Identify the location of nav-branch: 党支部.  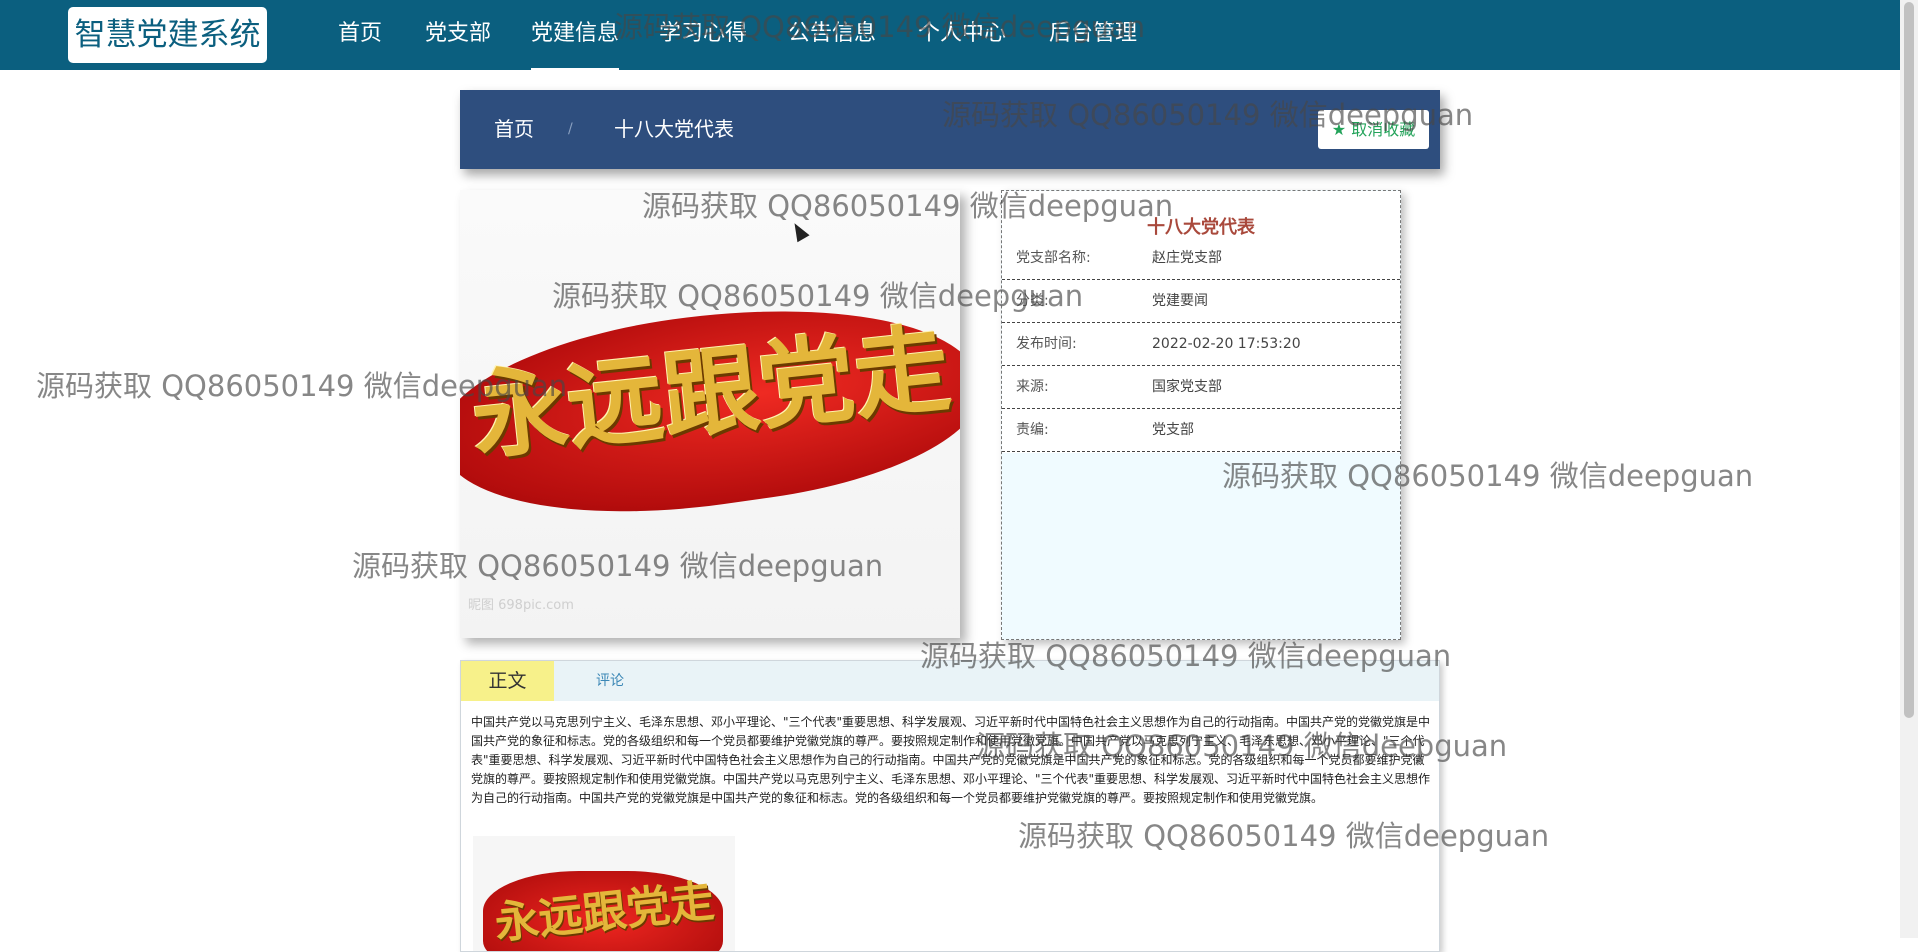
(458, 35).